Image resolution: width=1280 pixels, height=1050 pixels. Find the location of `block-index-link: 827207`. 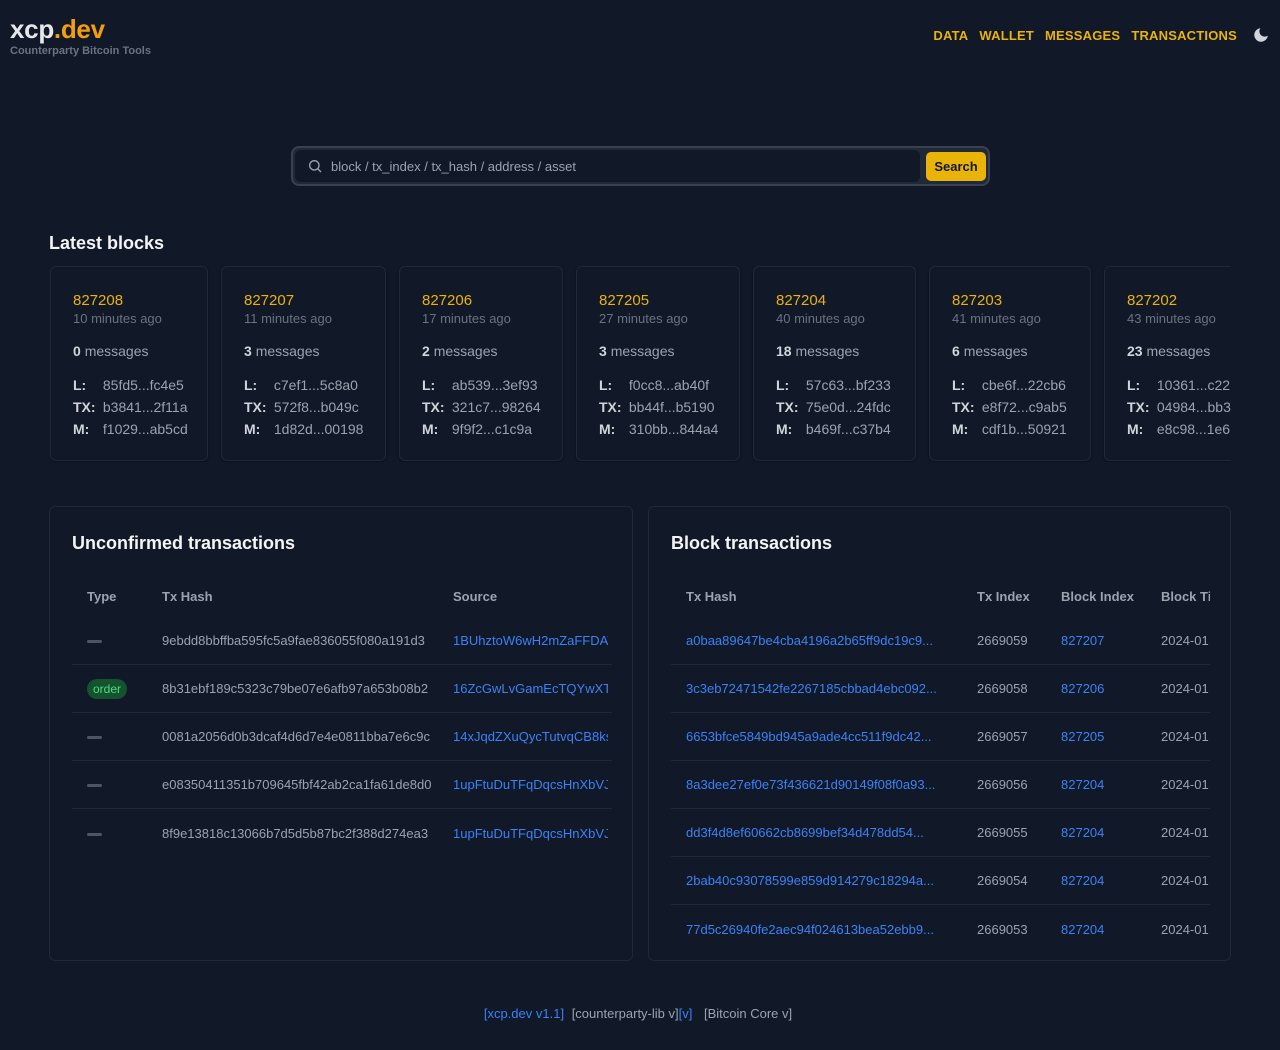

block-index-link: 827207 is located at coordinates (1082, 640).